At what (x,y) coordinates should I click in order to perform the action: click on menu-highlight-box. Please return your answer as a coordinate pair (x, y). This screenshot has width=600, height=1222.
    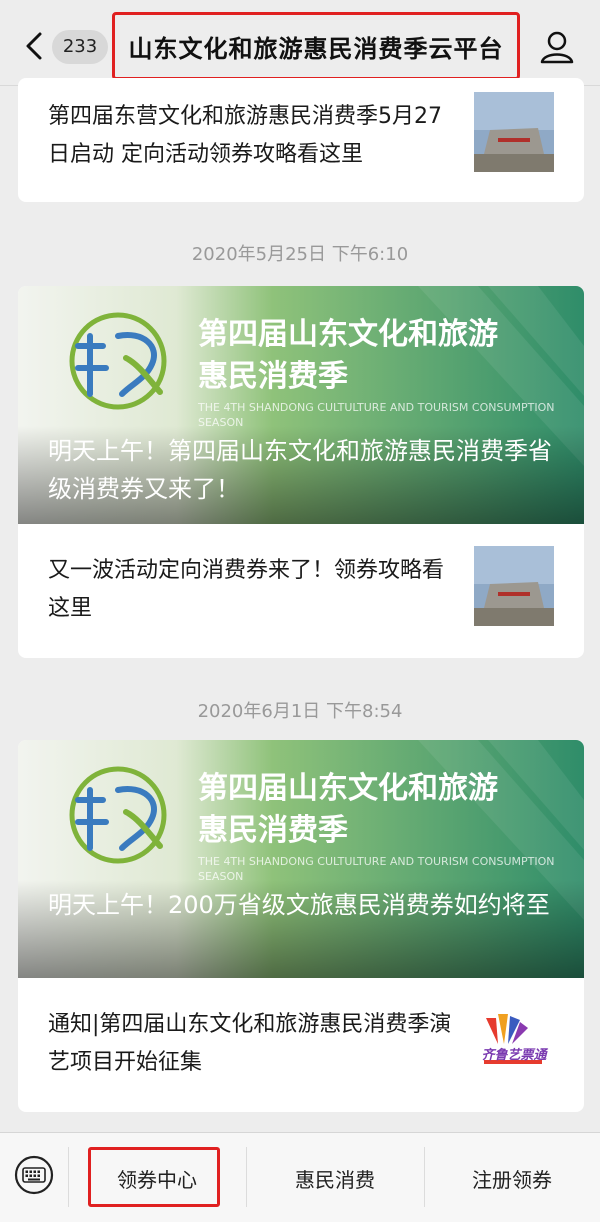
    Looking at the image, I should click on (154, 1177).